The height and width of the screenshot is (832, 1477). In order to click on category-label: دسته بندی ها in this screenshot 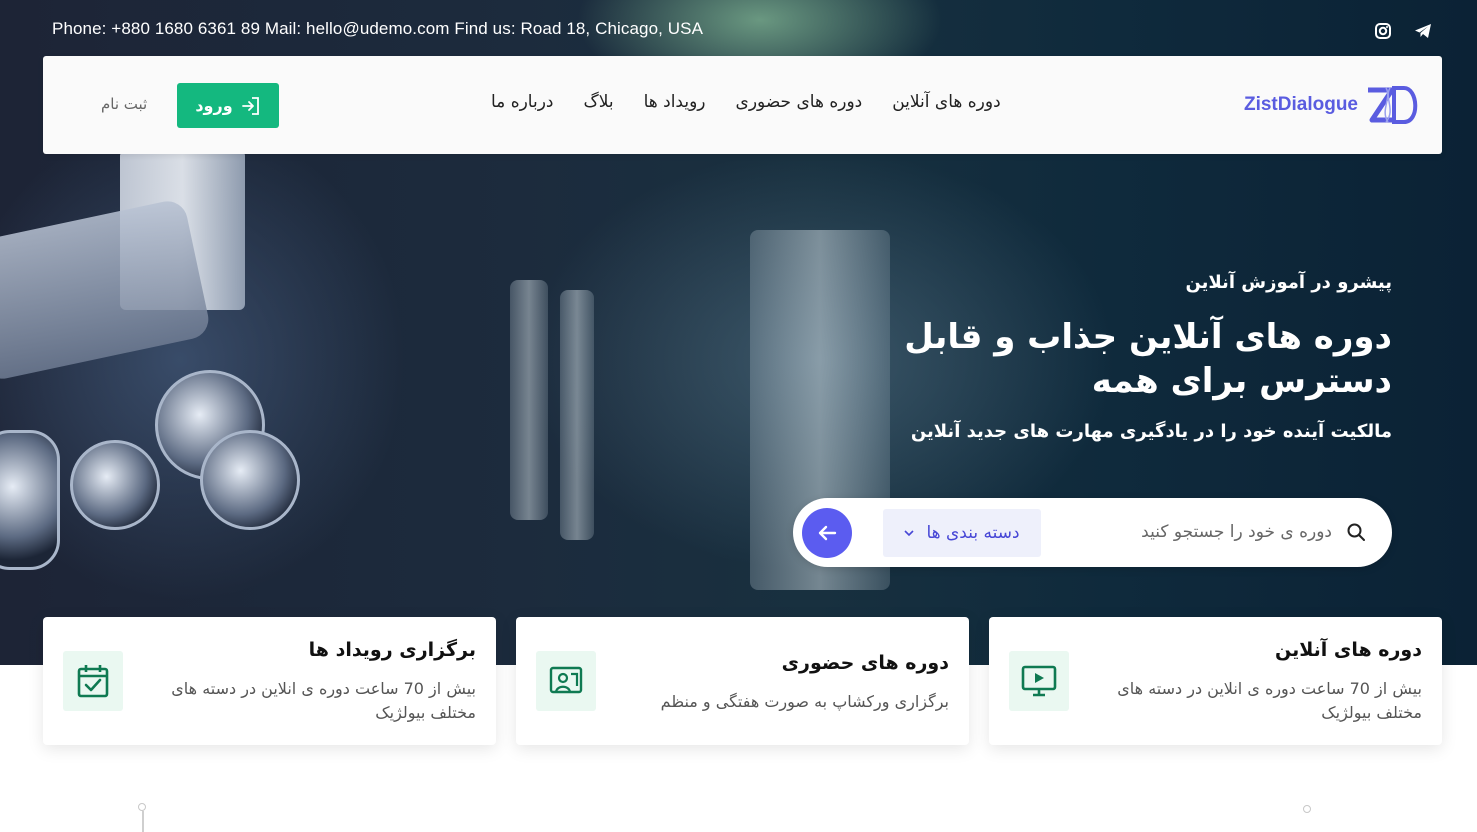, I will do `click(973, 533)`.